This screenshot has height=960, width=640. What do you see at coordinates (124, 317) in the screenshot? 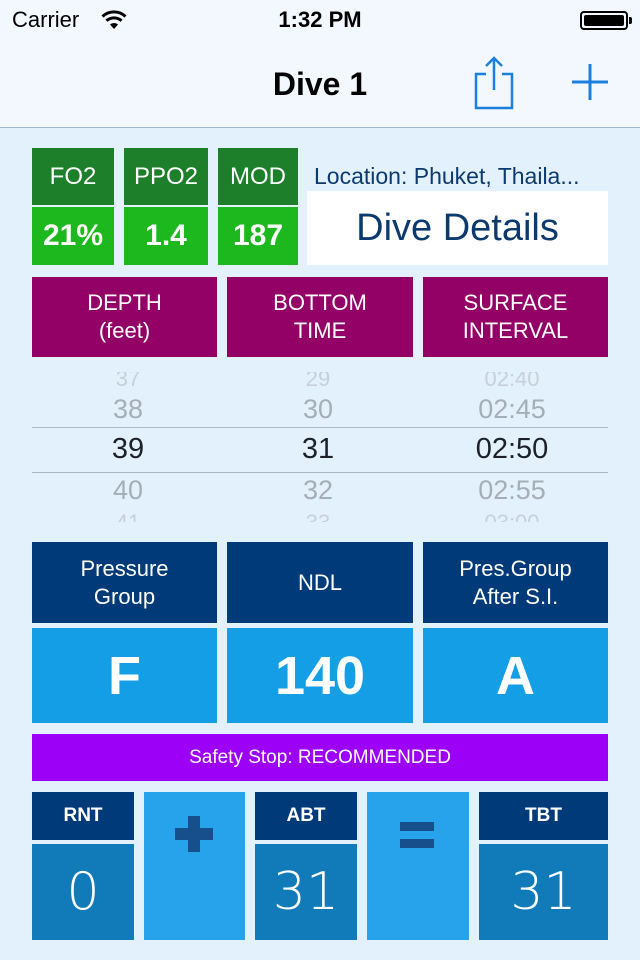
I see `depth-header: DEPTH (feet)` at bounding box center [124, 317].